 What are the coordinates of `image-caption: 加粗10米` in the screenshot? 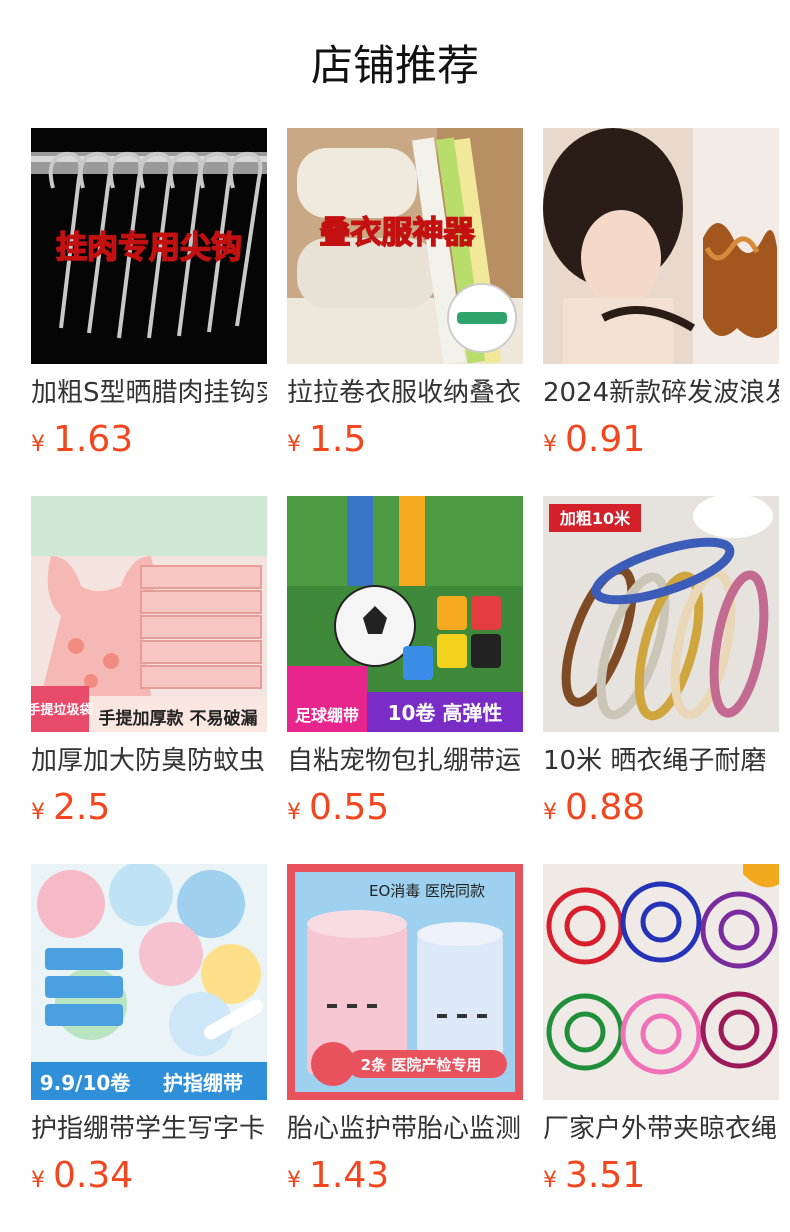 It's located at (595, 518).